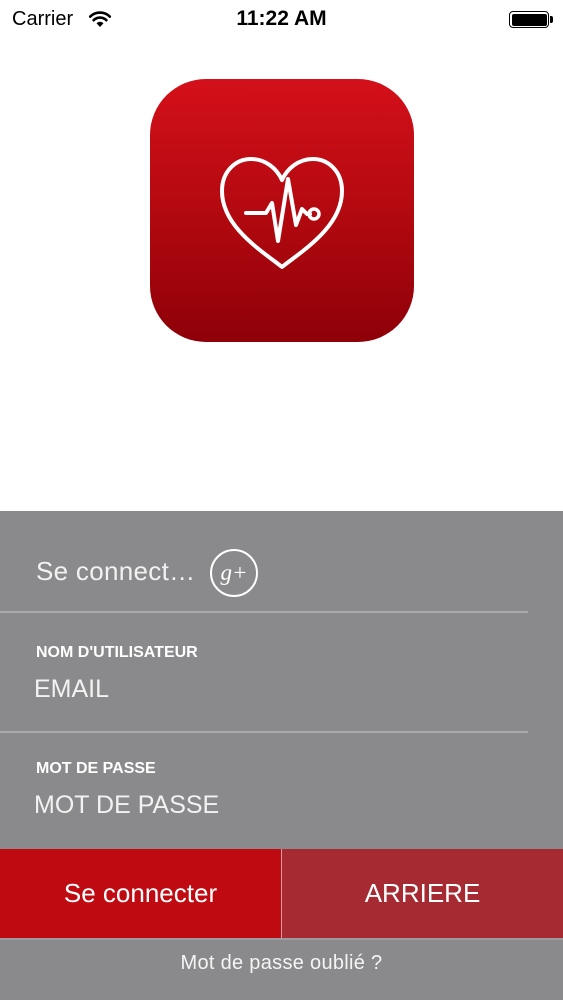  I want to click on clock: 11:22 AM, so click(281, 18).